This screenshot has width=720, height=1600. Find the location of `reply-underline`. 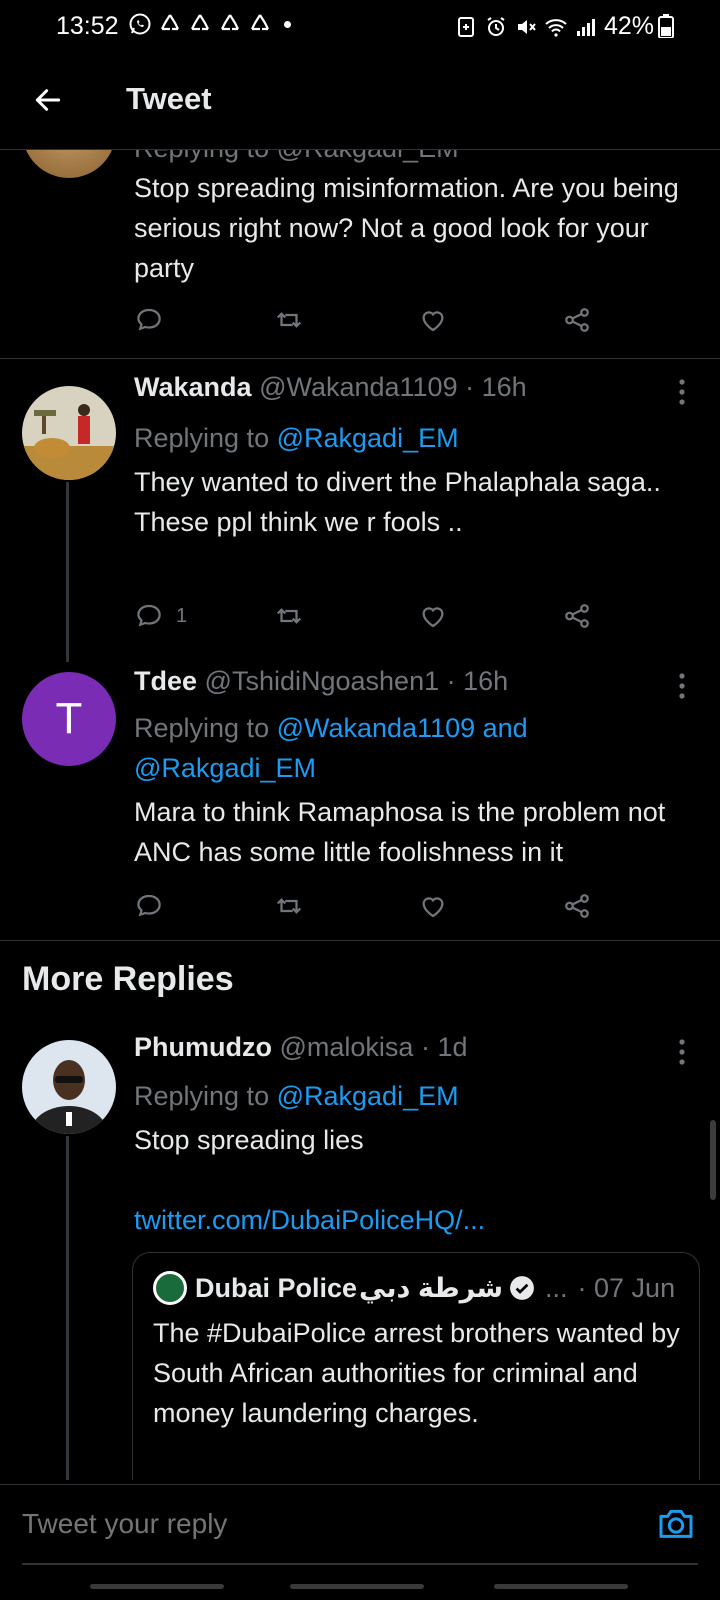

reply-underline is located at coordinates (360, 1564).